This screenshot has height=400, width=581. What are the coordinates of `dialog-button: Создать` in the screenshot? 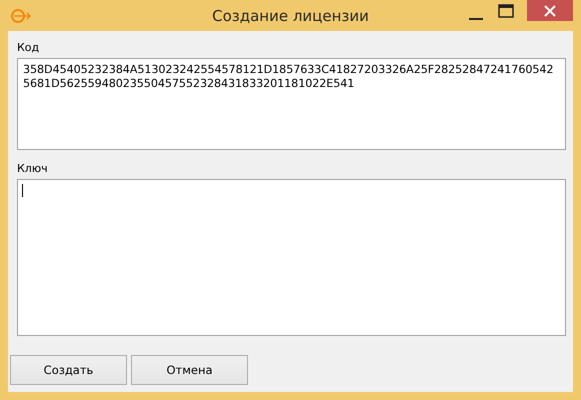 It's located at (68, 370).